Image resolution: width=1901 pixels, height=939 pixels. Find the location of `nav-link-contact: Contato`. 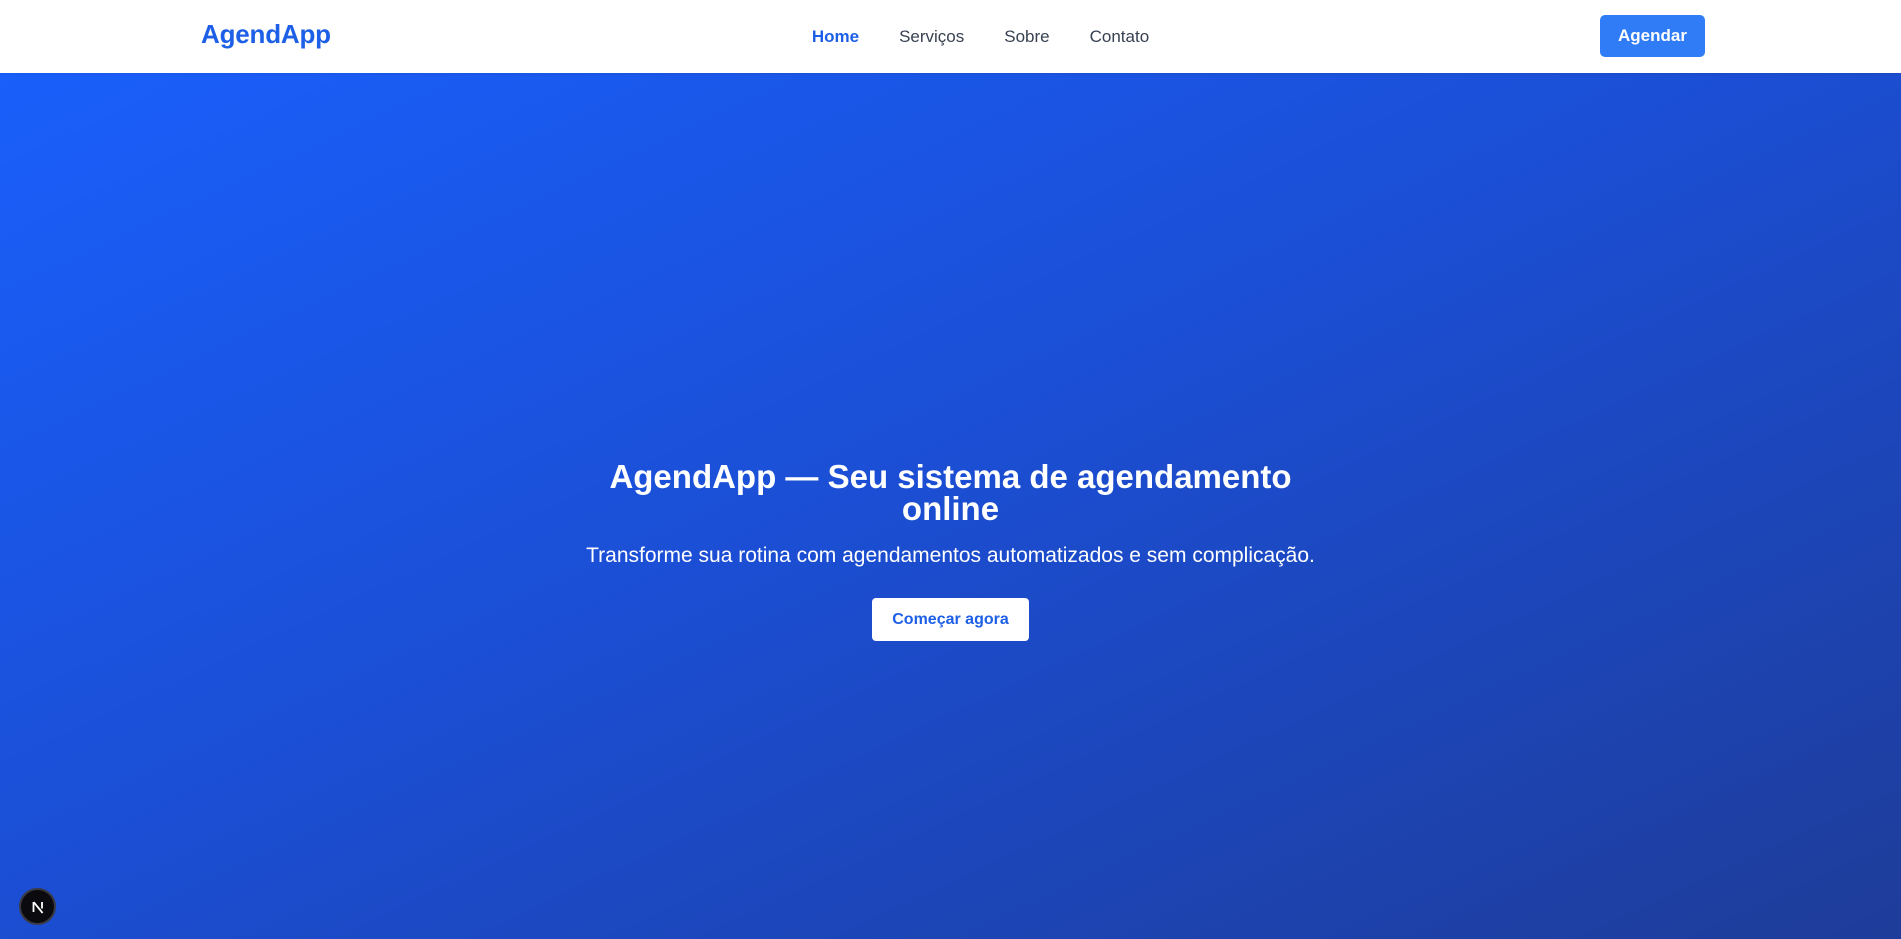

nav-link-contact: Contato is located at coordinates (1120, 37).